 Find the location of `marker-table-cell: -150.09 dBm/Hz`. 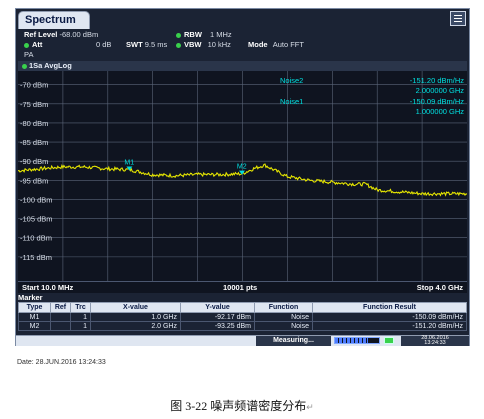

marker-table-cell: -150.09 dBm/Hz is located at coordinates (389, 317).